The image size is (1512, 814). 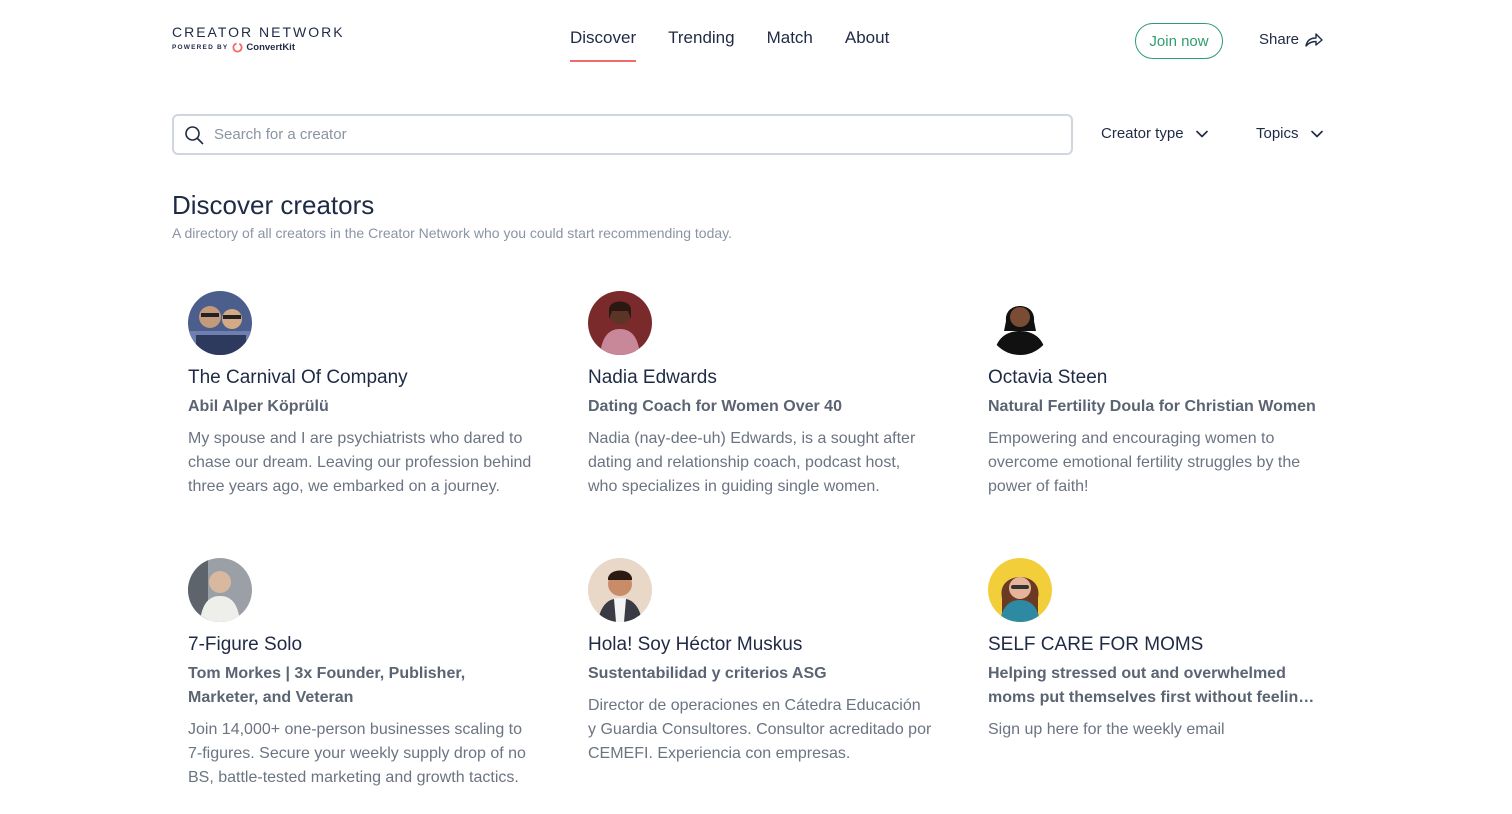 I want to click on convertkit-logo-icon, so click(x=237, y=47).